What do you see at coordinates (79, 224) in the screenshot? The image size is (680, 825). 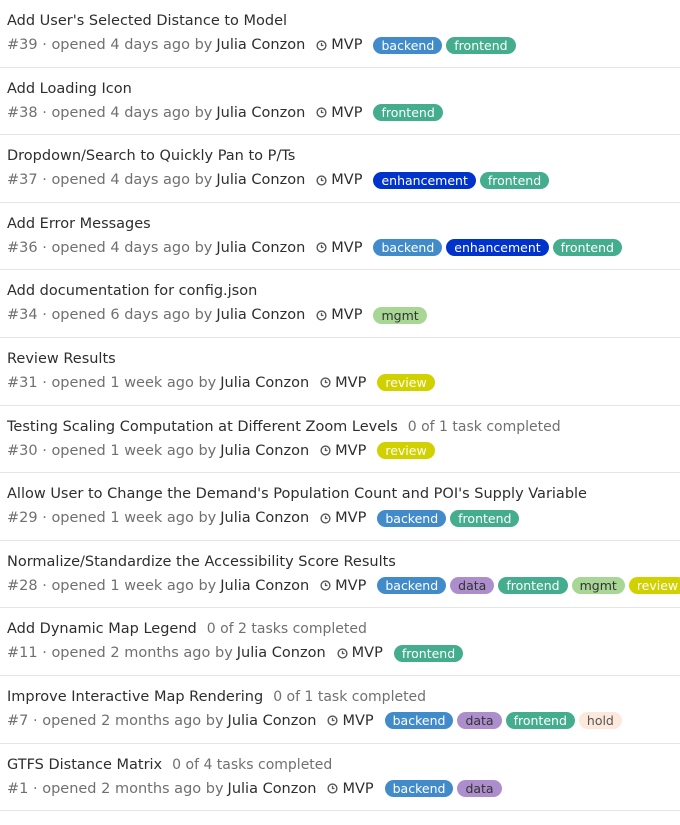 I see `issue-title: Add Error Messages` at bounding box center [79, 224].